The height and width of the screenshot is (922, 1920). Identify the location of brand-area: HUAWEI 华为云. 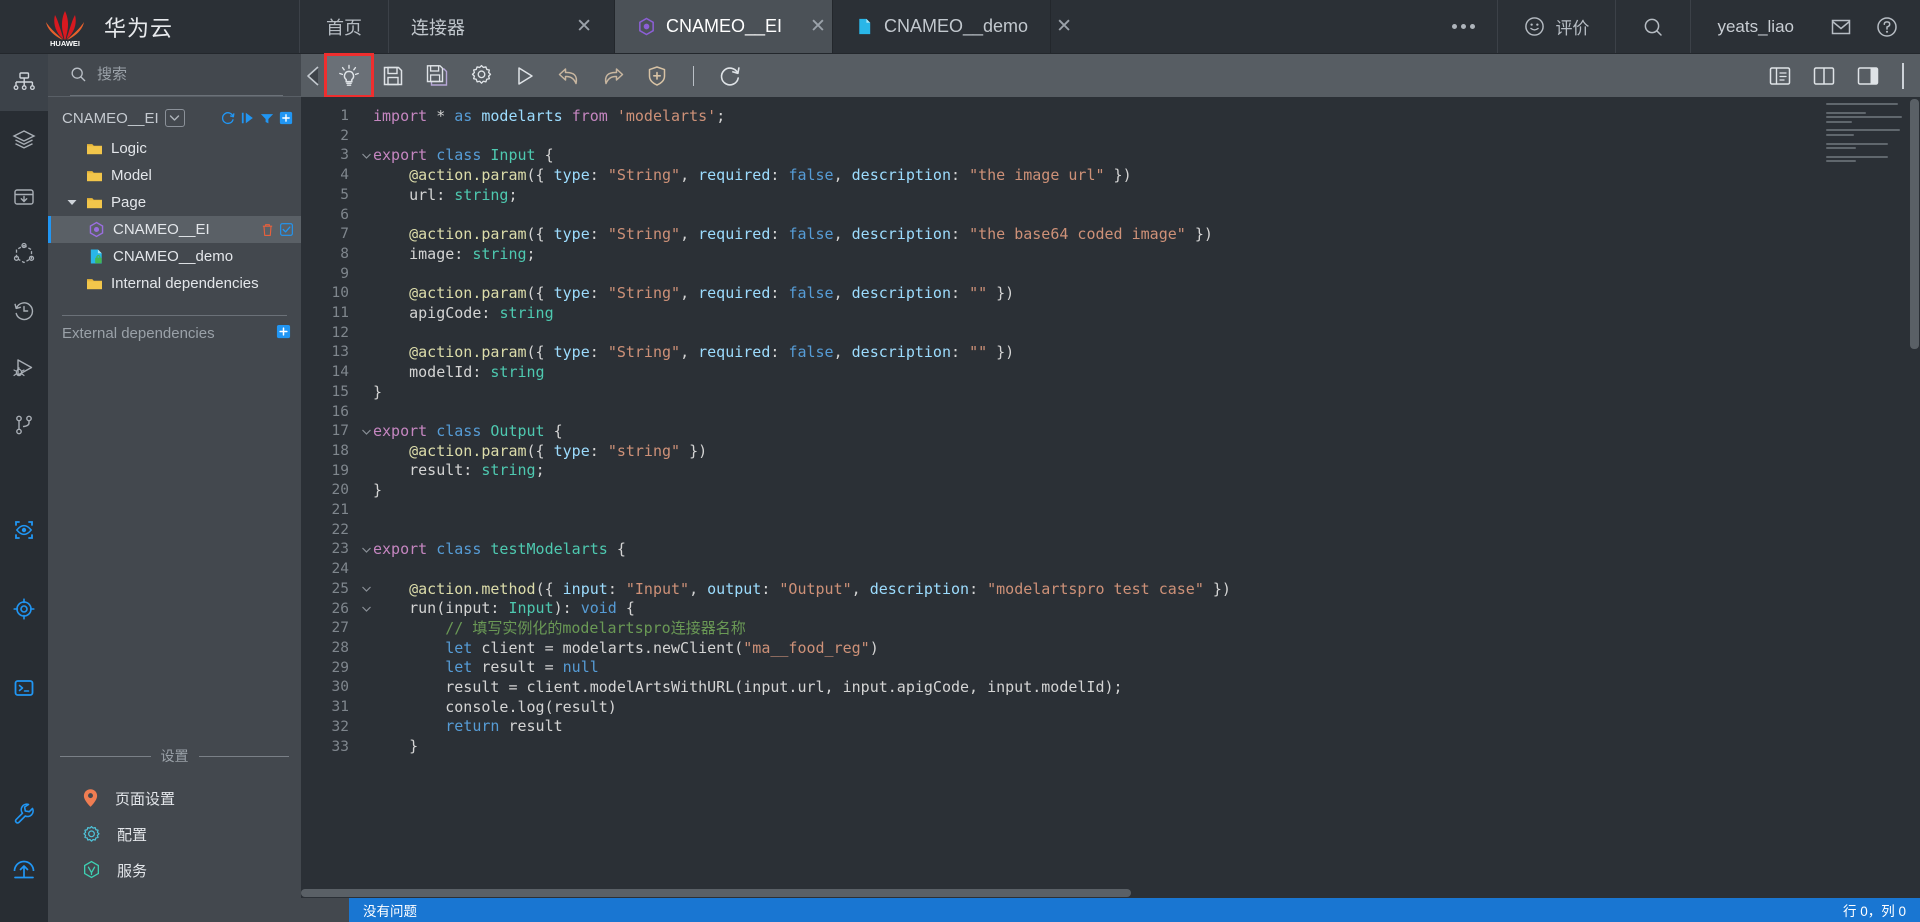
(150, 26).